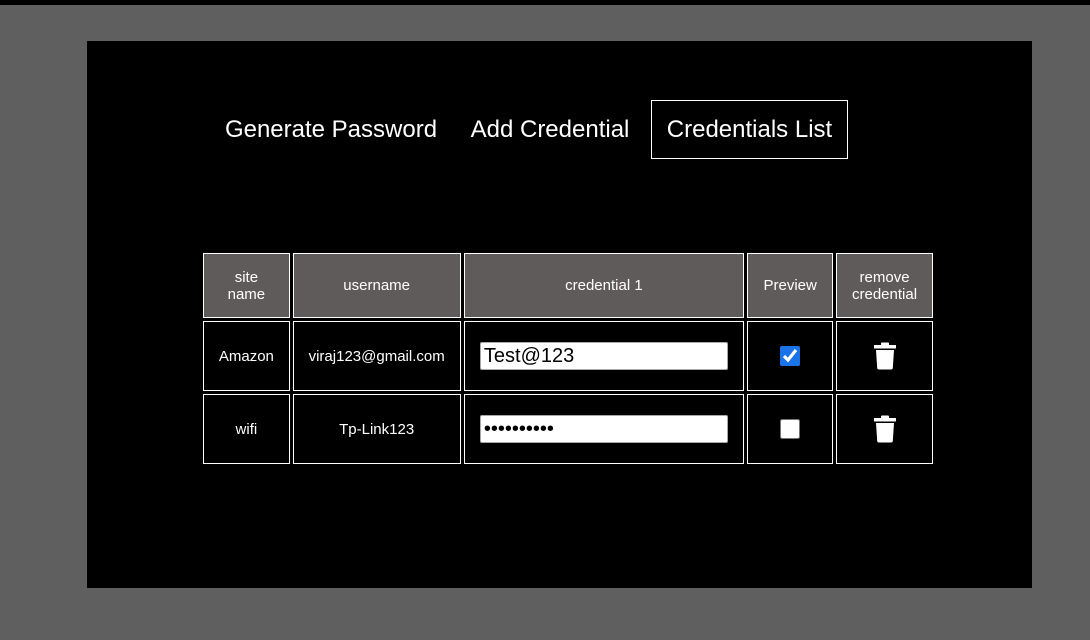 Image resolution: width=1090 pixels, height=640 pixels. I want to click on header-remove-credential: remove credential, so click(884, 285).